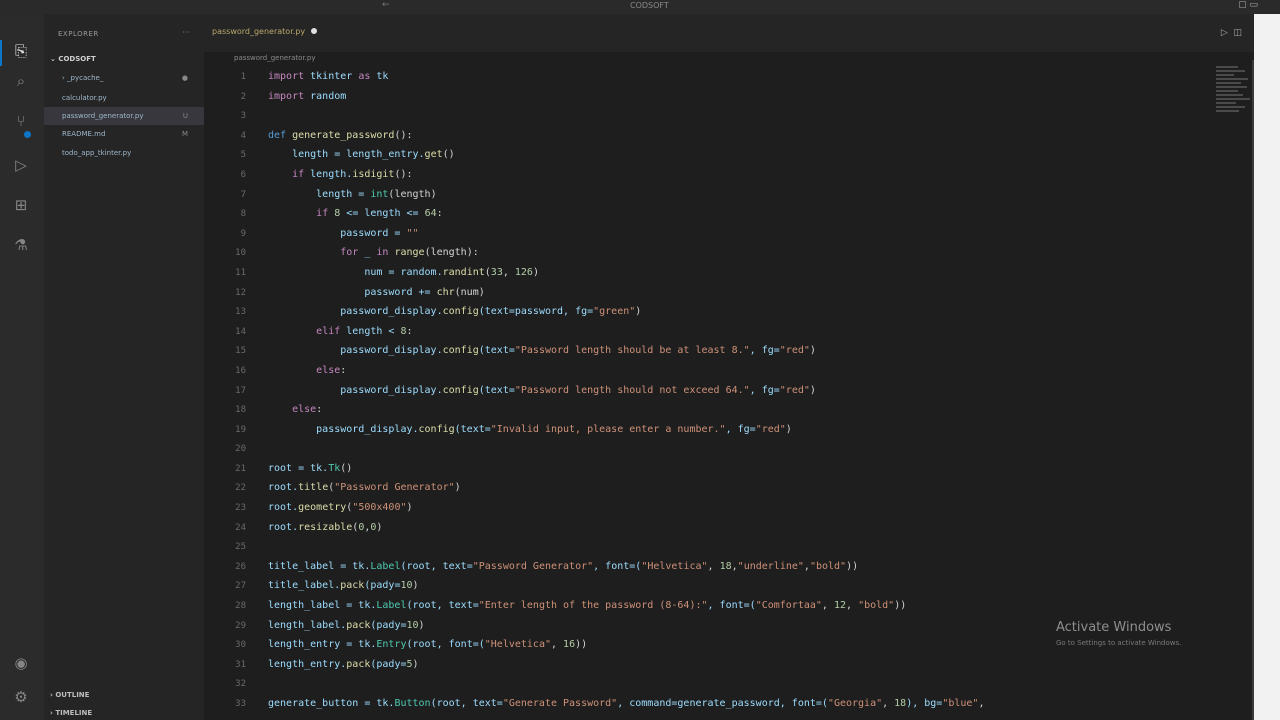  What do you see at coordinates (729, 471) in the screenshot?
I see `code-line: 21 root = tk.Tk()` at bounding box center [729, 471].